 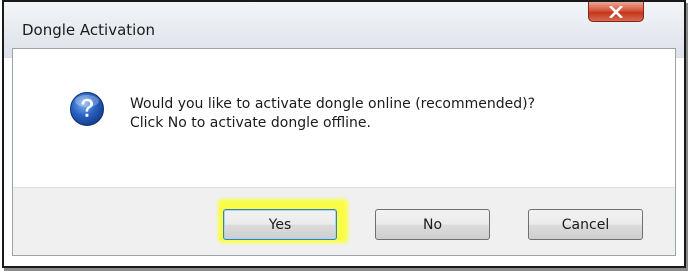 I want to click on cancel-button: Cancel, so click(x=585, y=224).